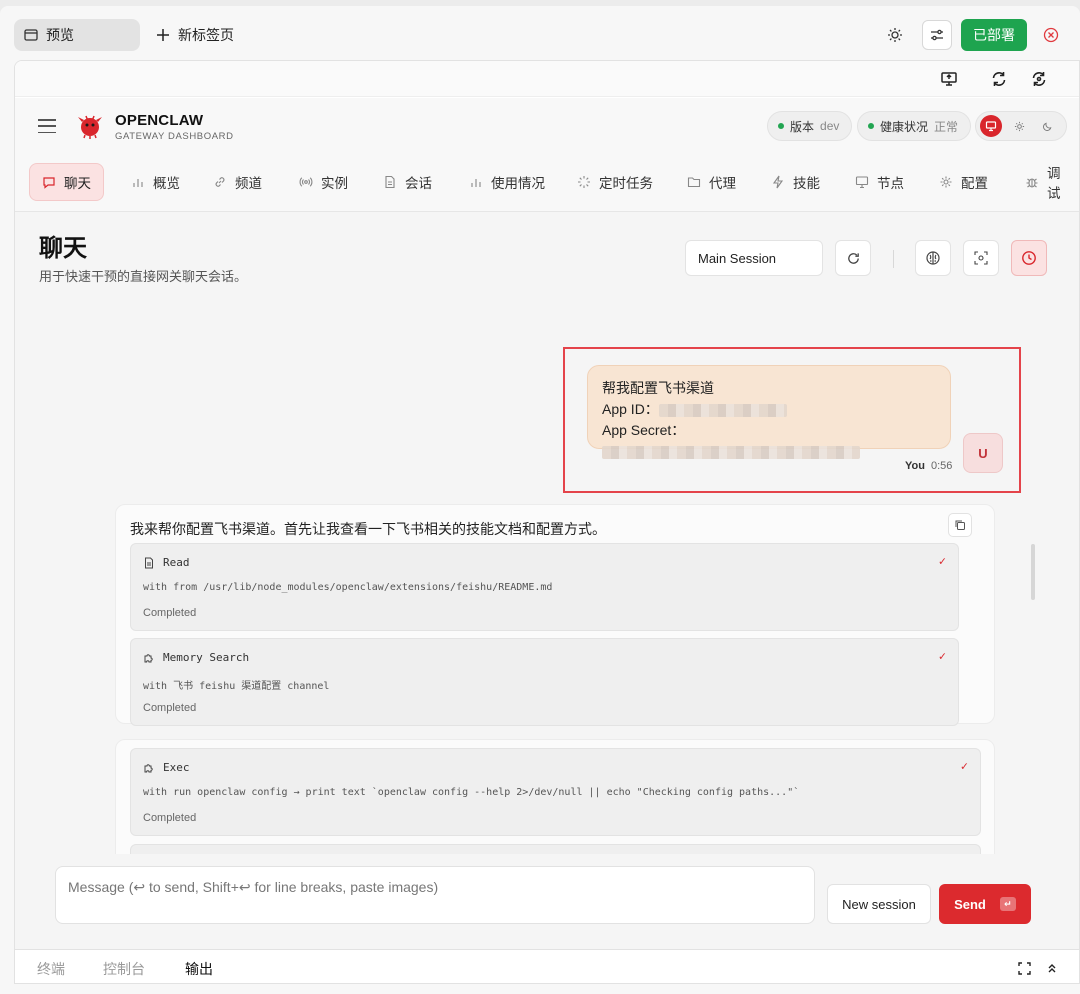  I want to click on message-time: 0:56, so click(941, 466).